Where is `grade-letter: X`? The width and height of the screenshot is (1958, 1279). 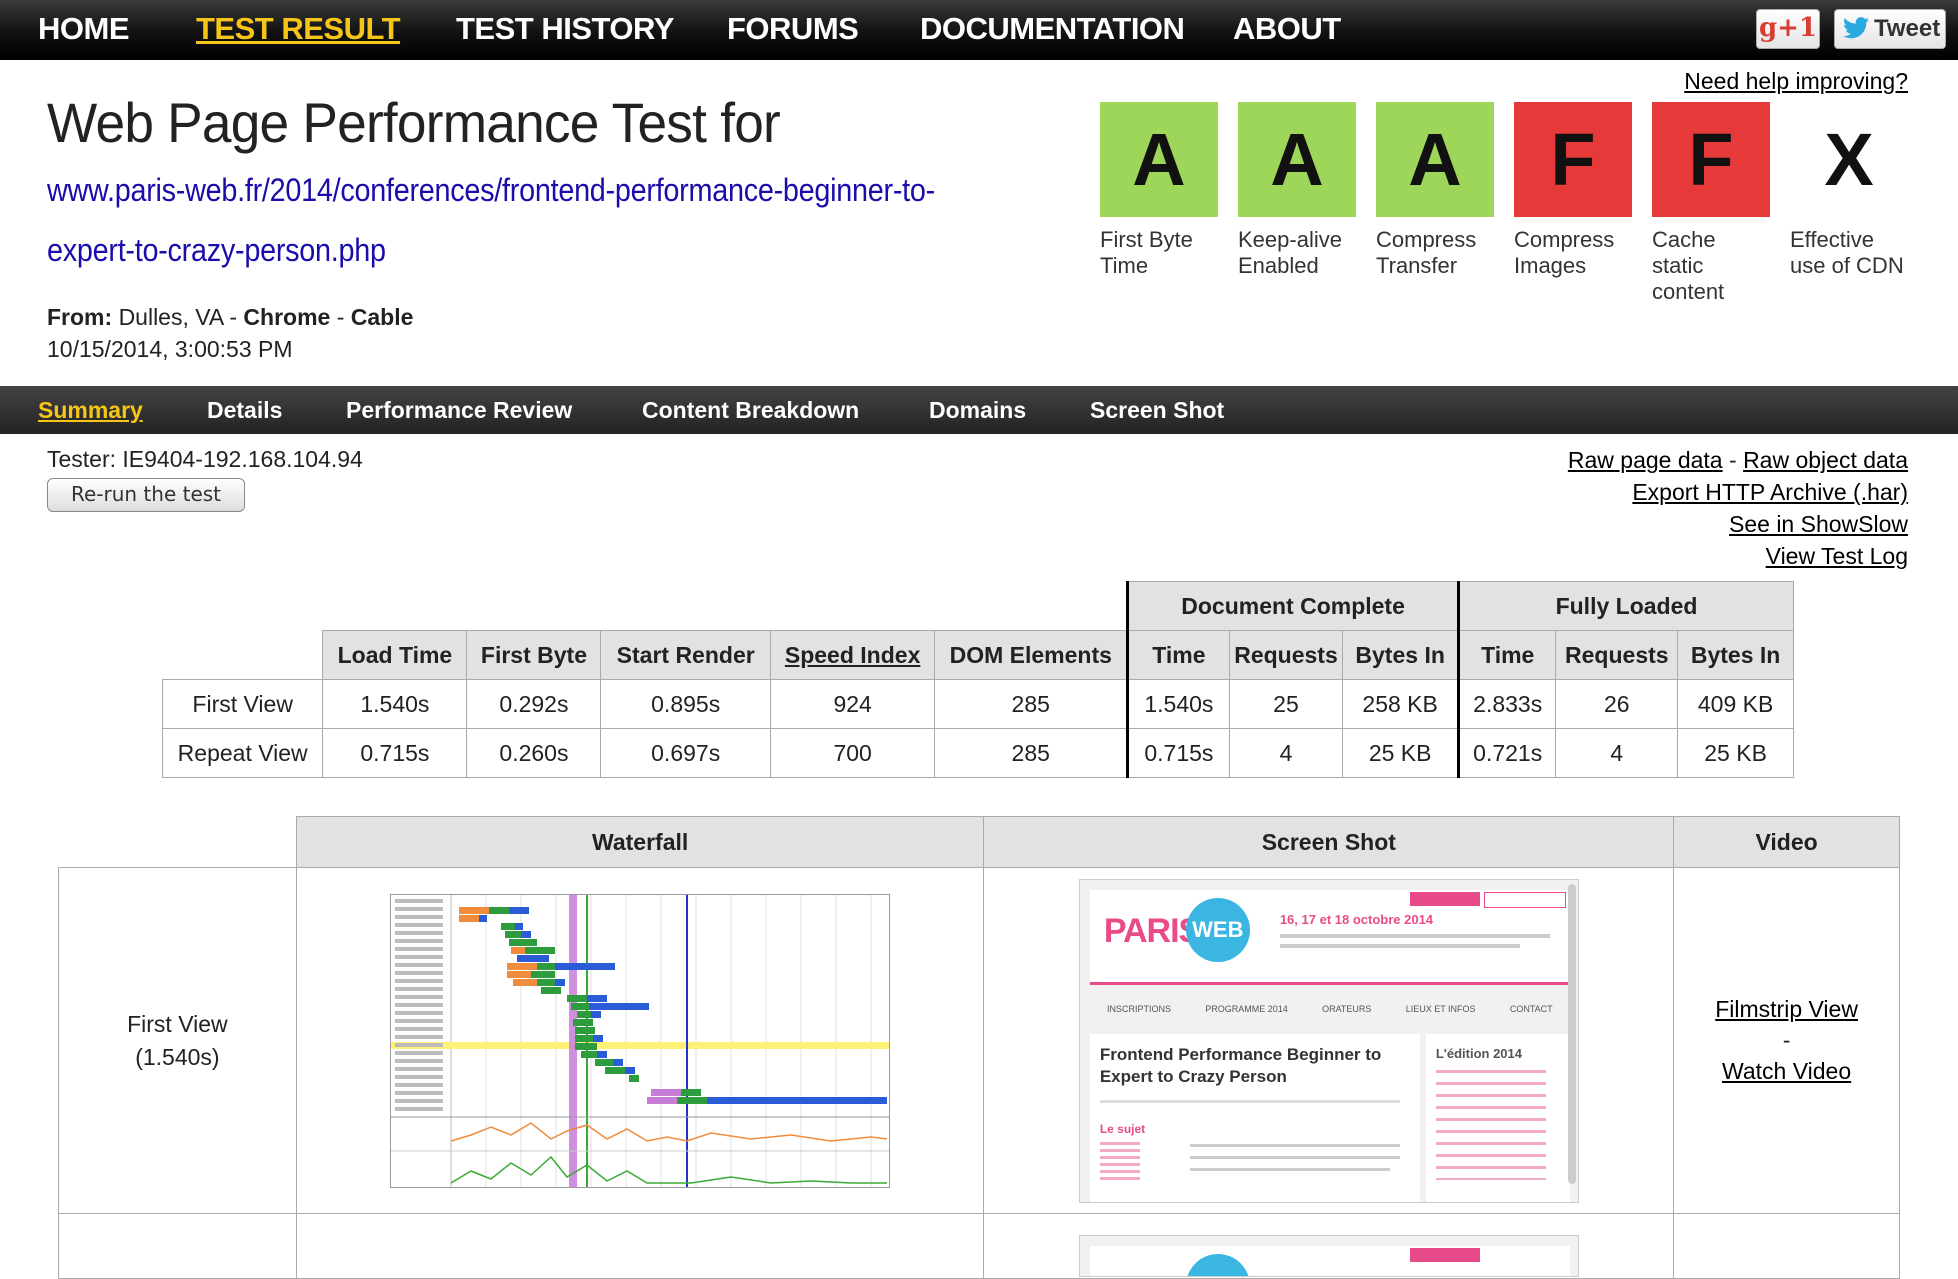
grade-letter: X is located at coordinates (1849, 159).